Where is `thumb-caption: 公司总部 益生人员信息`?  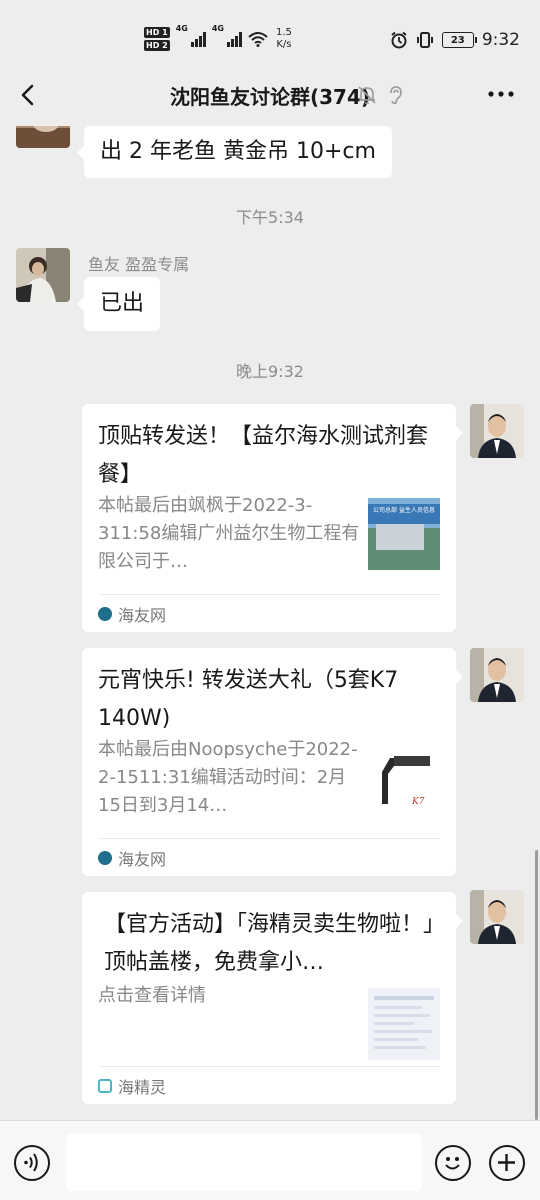 thumb-caption: 公司总部 益生人员信息 is located at coordinates (404, 510).